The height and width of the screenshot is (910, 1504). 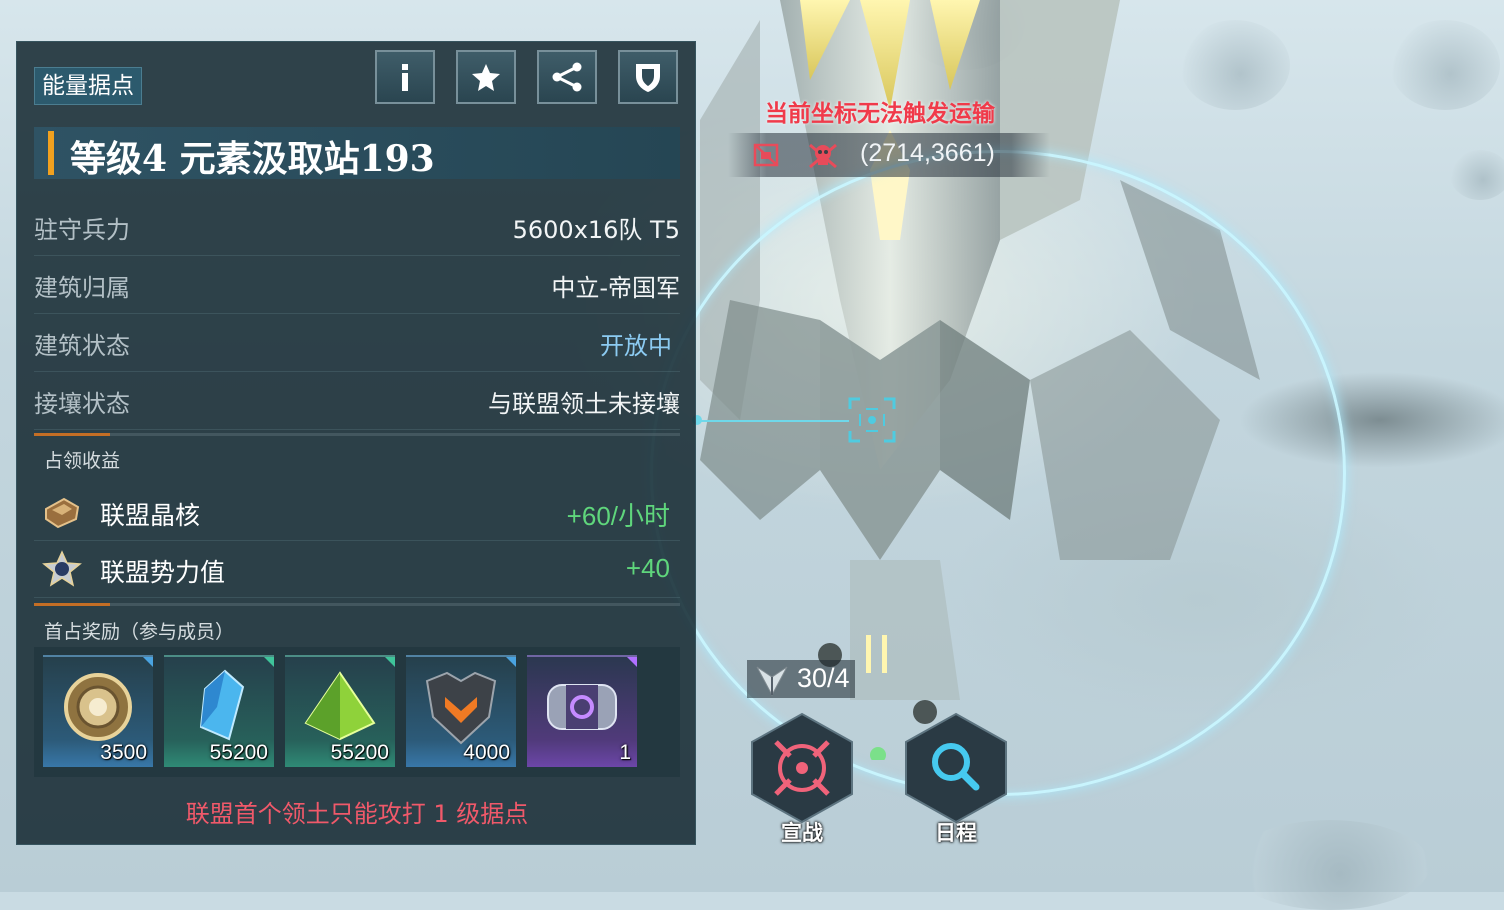 What do you see at coordinates (872, 420) in the screenshot?
I see `target-reticle-icon` at bounding box center [872, 420].